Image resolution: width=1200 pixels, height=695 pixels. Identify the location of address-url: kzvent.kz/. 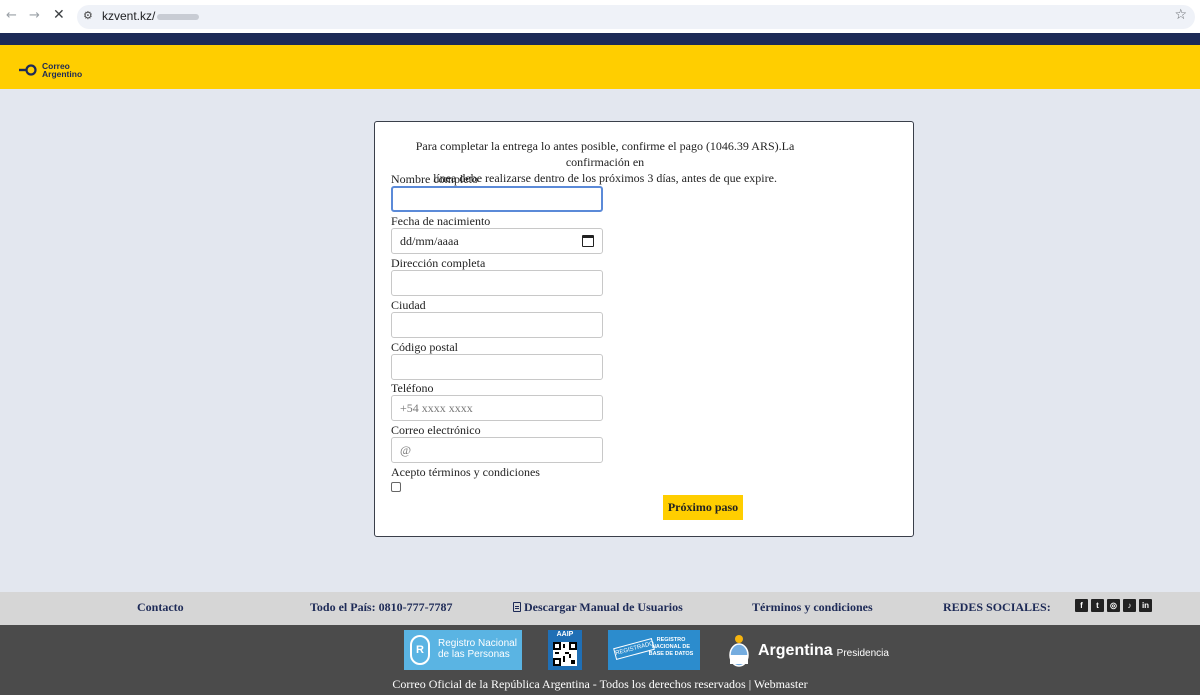
(151, 16).